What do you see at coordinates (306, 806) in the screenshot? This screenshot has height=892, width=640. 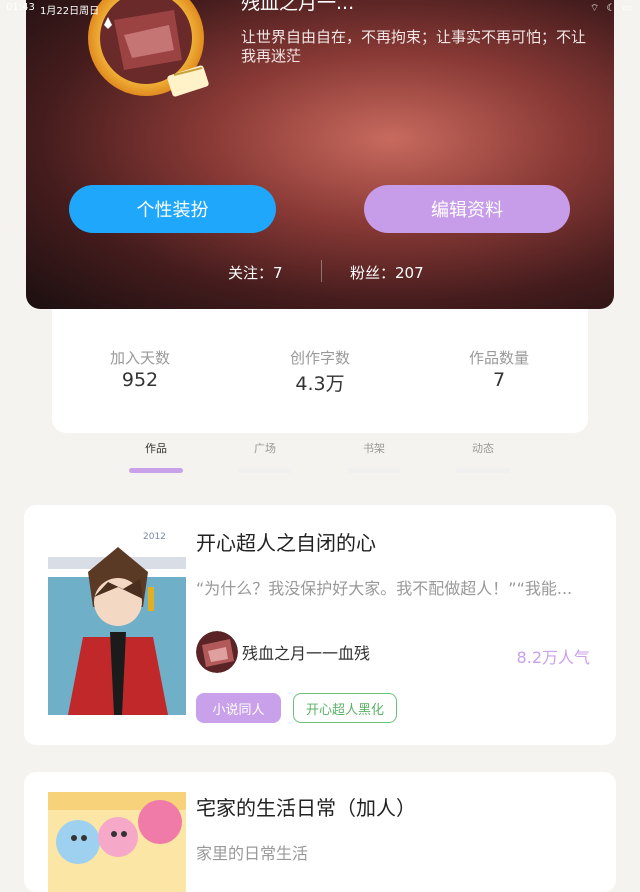 I see `work-title: 宅家的生活日常（加人）` at bounding box center [306, 806].